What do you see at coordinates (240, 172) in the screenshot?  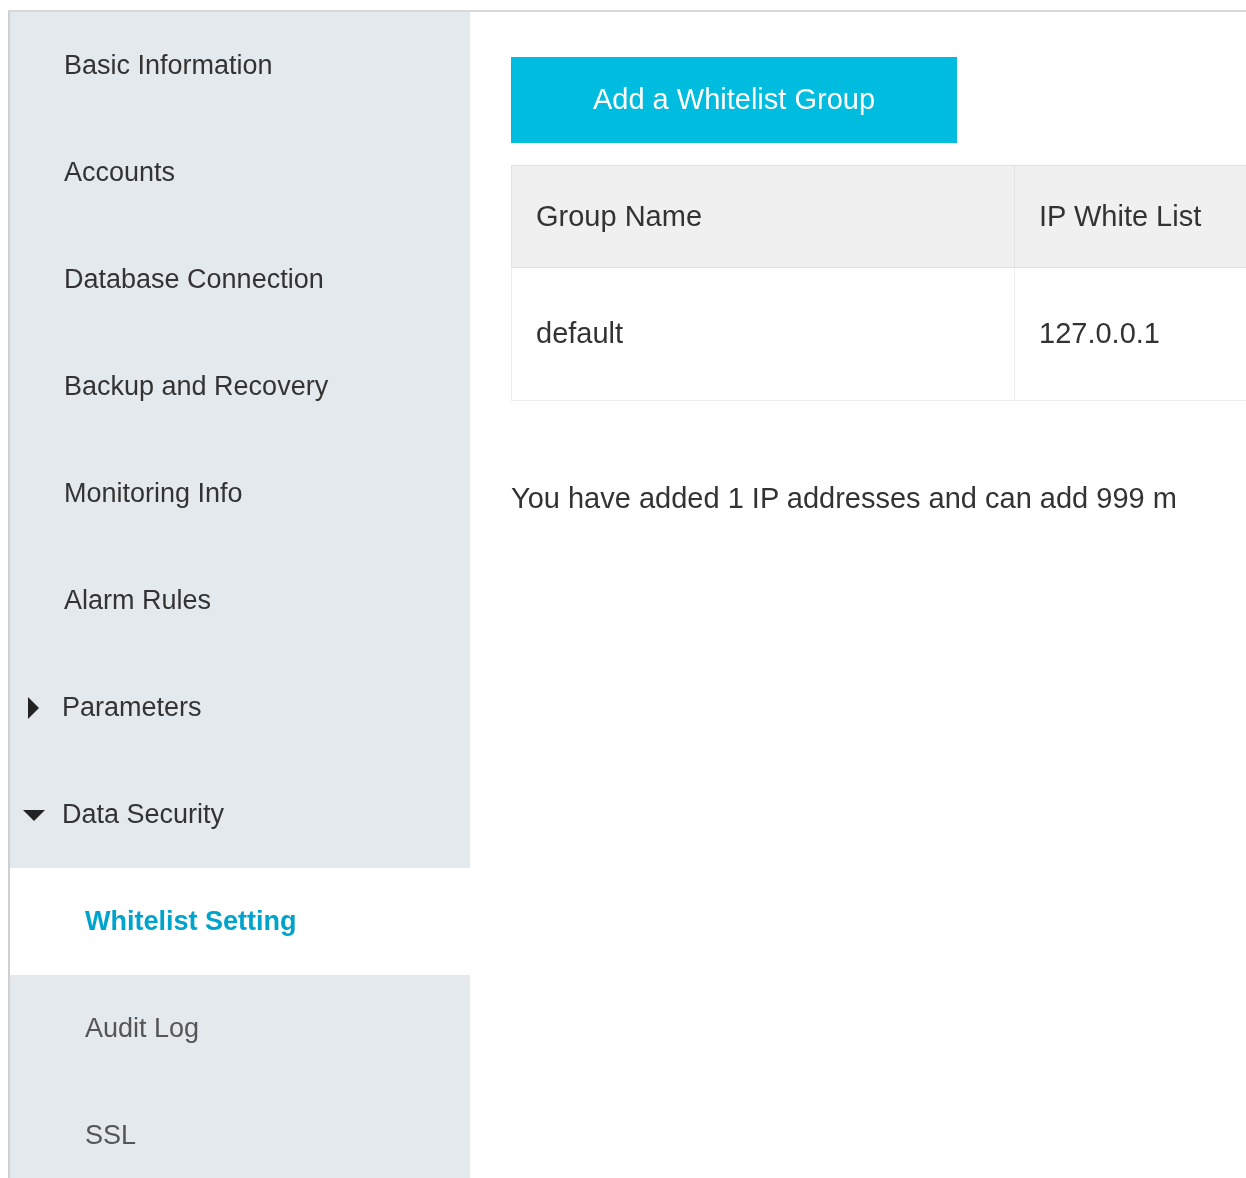 I see `sidebar-item: Accounts` at bounding box center [240, 172].